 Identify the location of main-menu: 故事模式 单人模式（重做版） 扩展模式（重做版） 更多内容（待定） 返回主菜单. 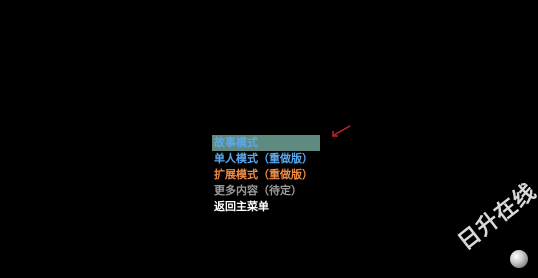
(268, 175).